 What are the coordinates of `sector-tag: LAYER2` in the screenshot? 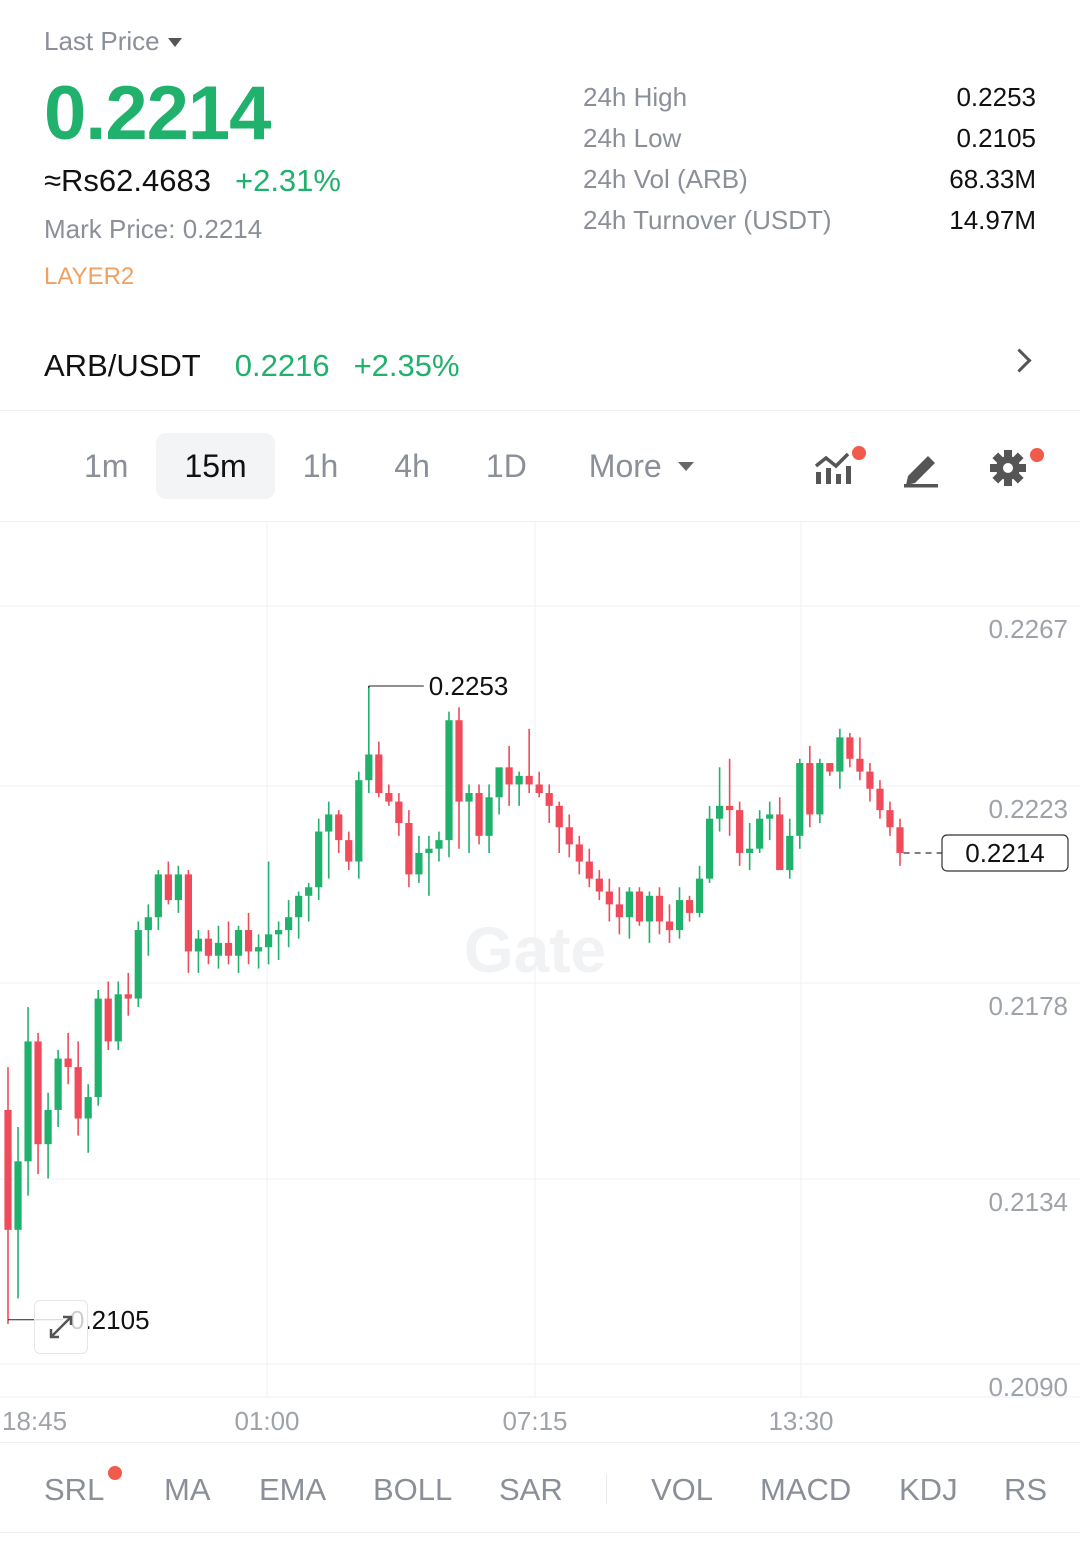 It's located at (89, 277).